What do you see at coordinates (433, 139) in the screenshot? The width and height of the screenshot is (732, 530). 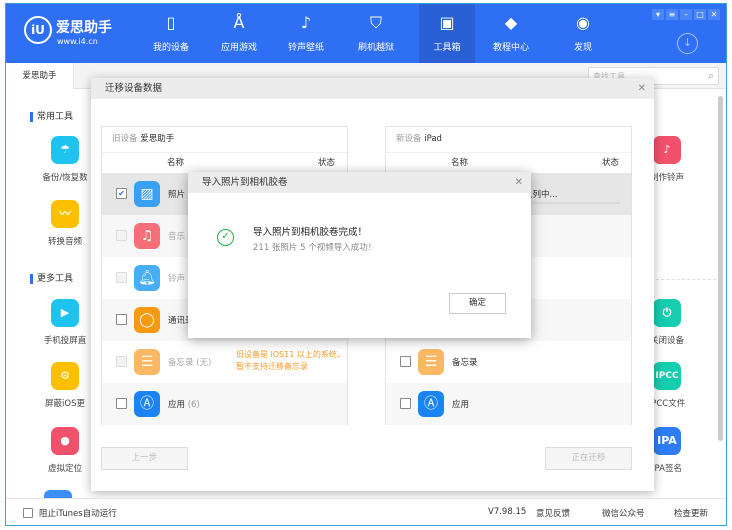 I see `new-device-name: iPad` at bounding box center [433, 139].